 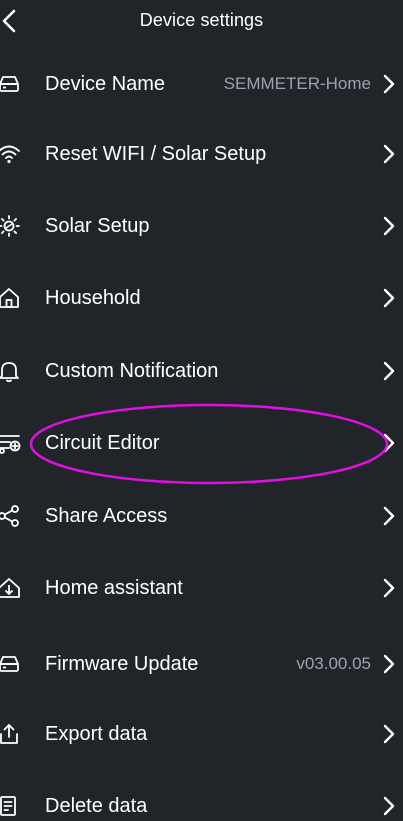 I want to click on sun-icon, so click(x=10, y=226).